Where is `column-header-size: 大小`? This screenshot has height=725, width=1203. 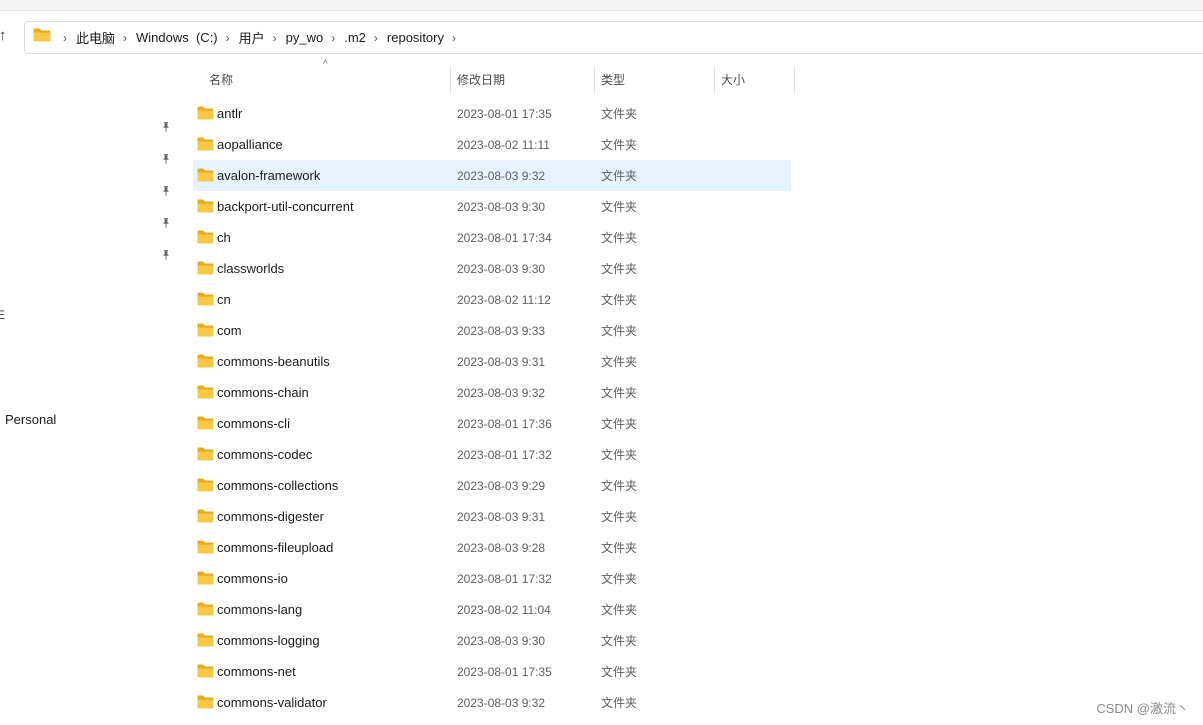 column-header-size: 大小 is located at coordinates (733, 79).